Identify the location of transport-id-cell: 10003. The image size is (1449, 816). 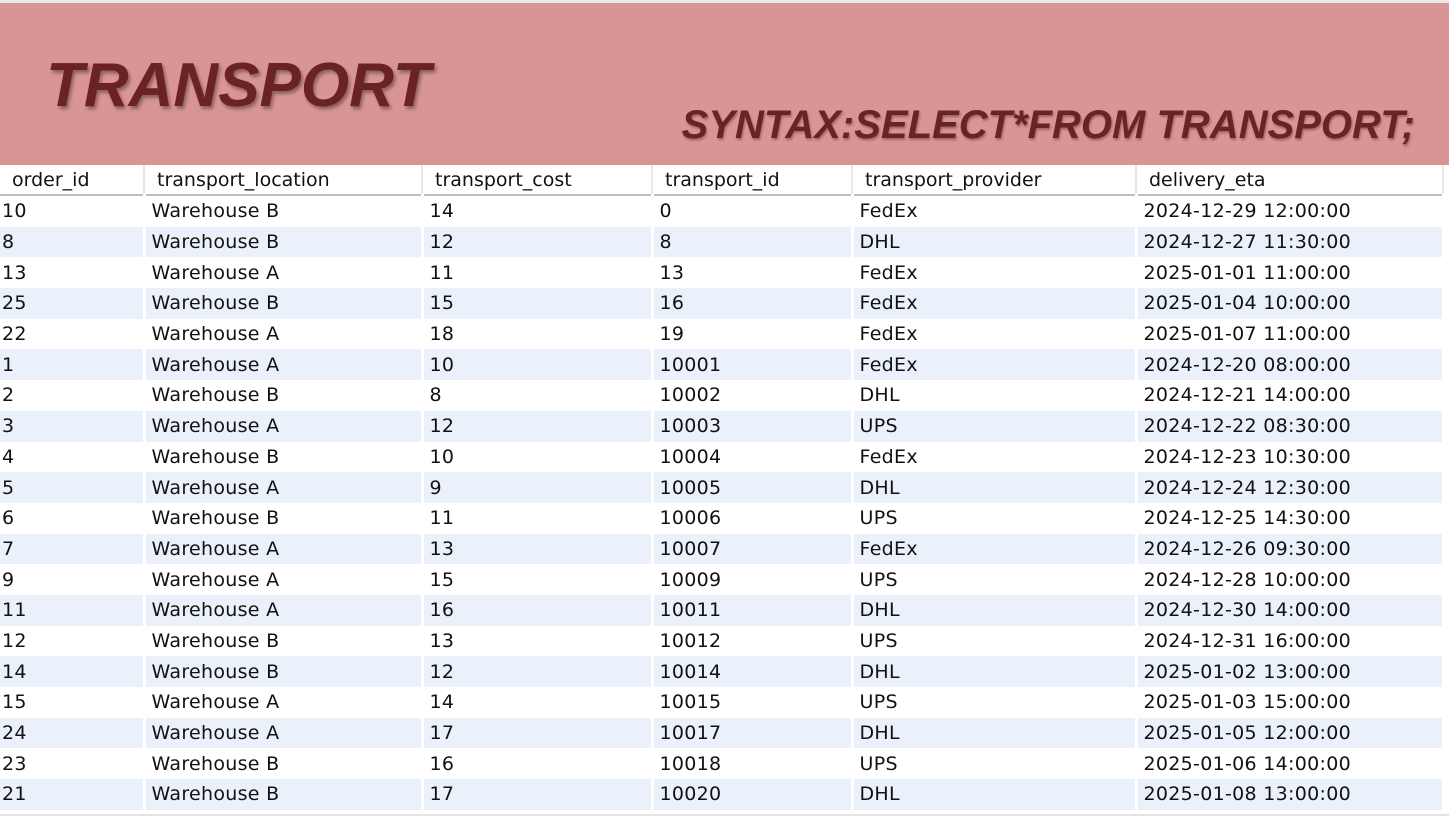
(753, 426).